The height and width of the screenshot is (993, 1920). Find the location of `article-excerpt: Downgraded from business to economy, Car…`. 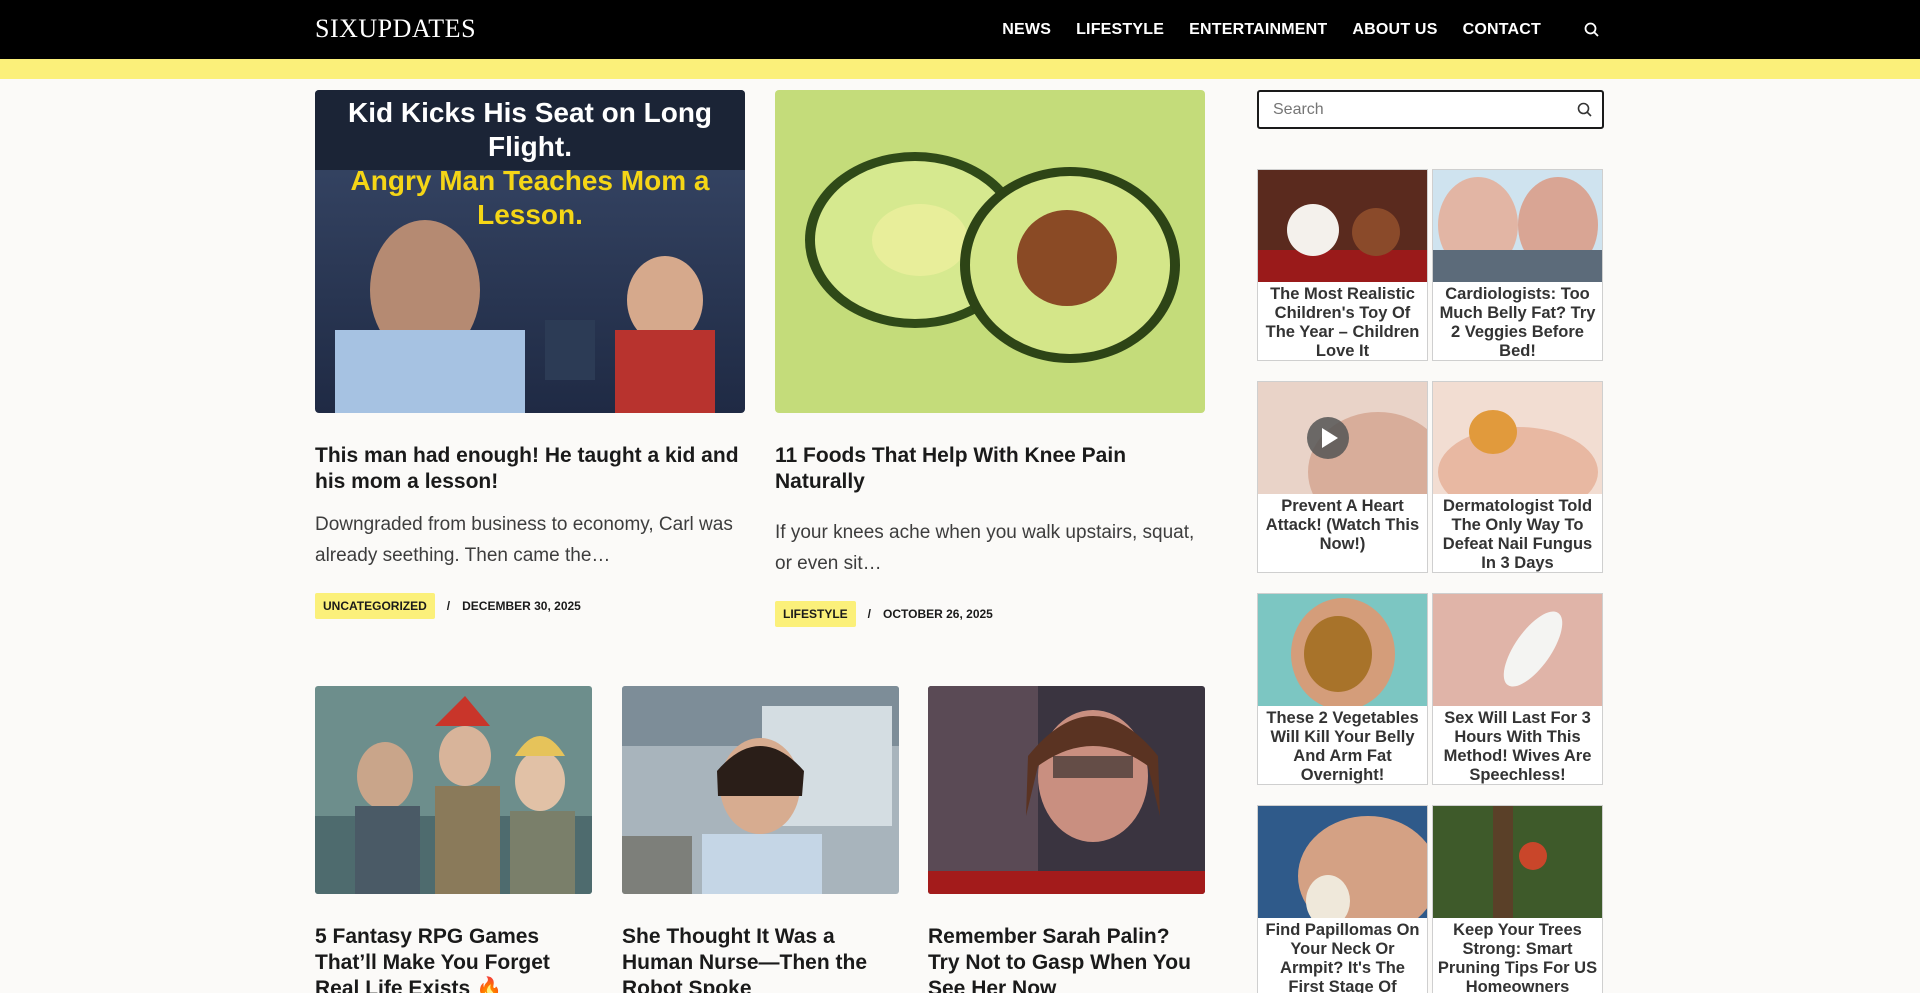

article-excerpt: Downgraded from business to economy, Car… is located at coordinates (524, 540).